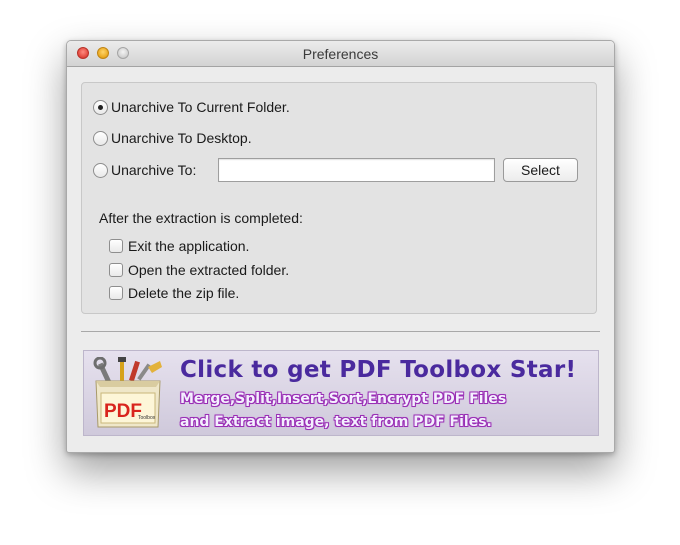 Image resolution: width=680 pixels, height=545 pixels. I want to click on window-title: Preferences, so click(340, 54).